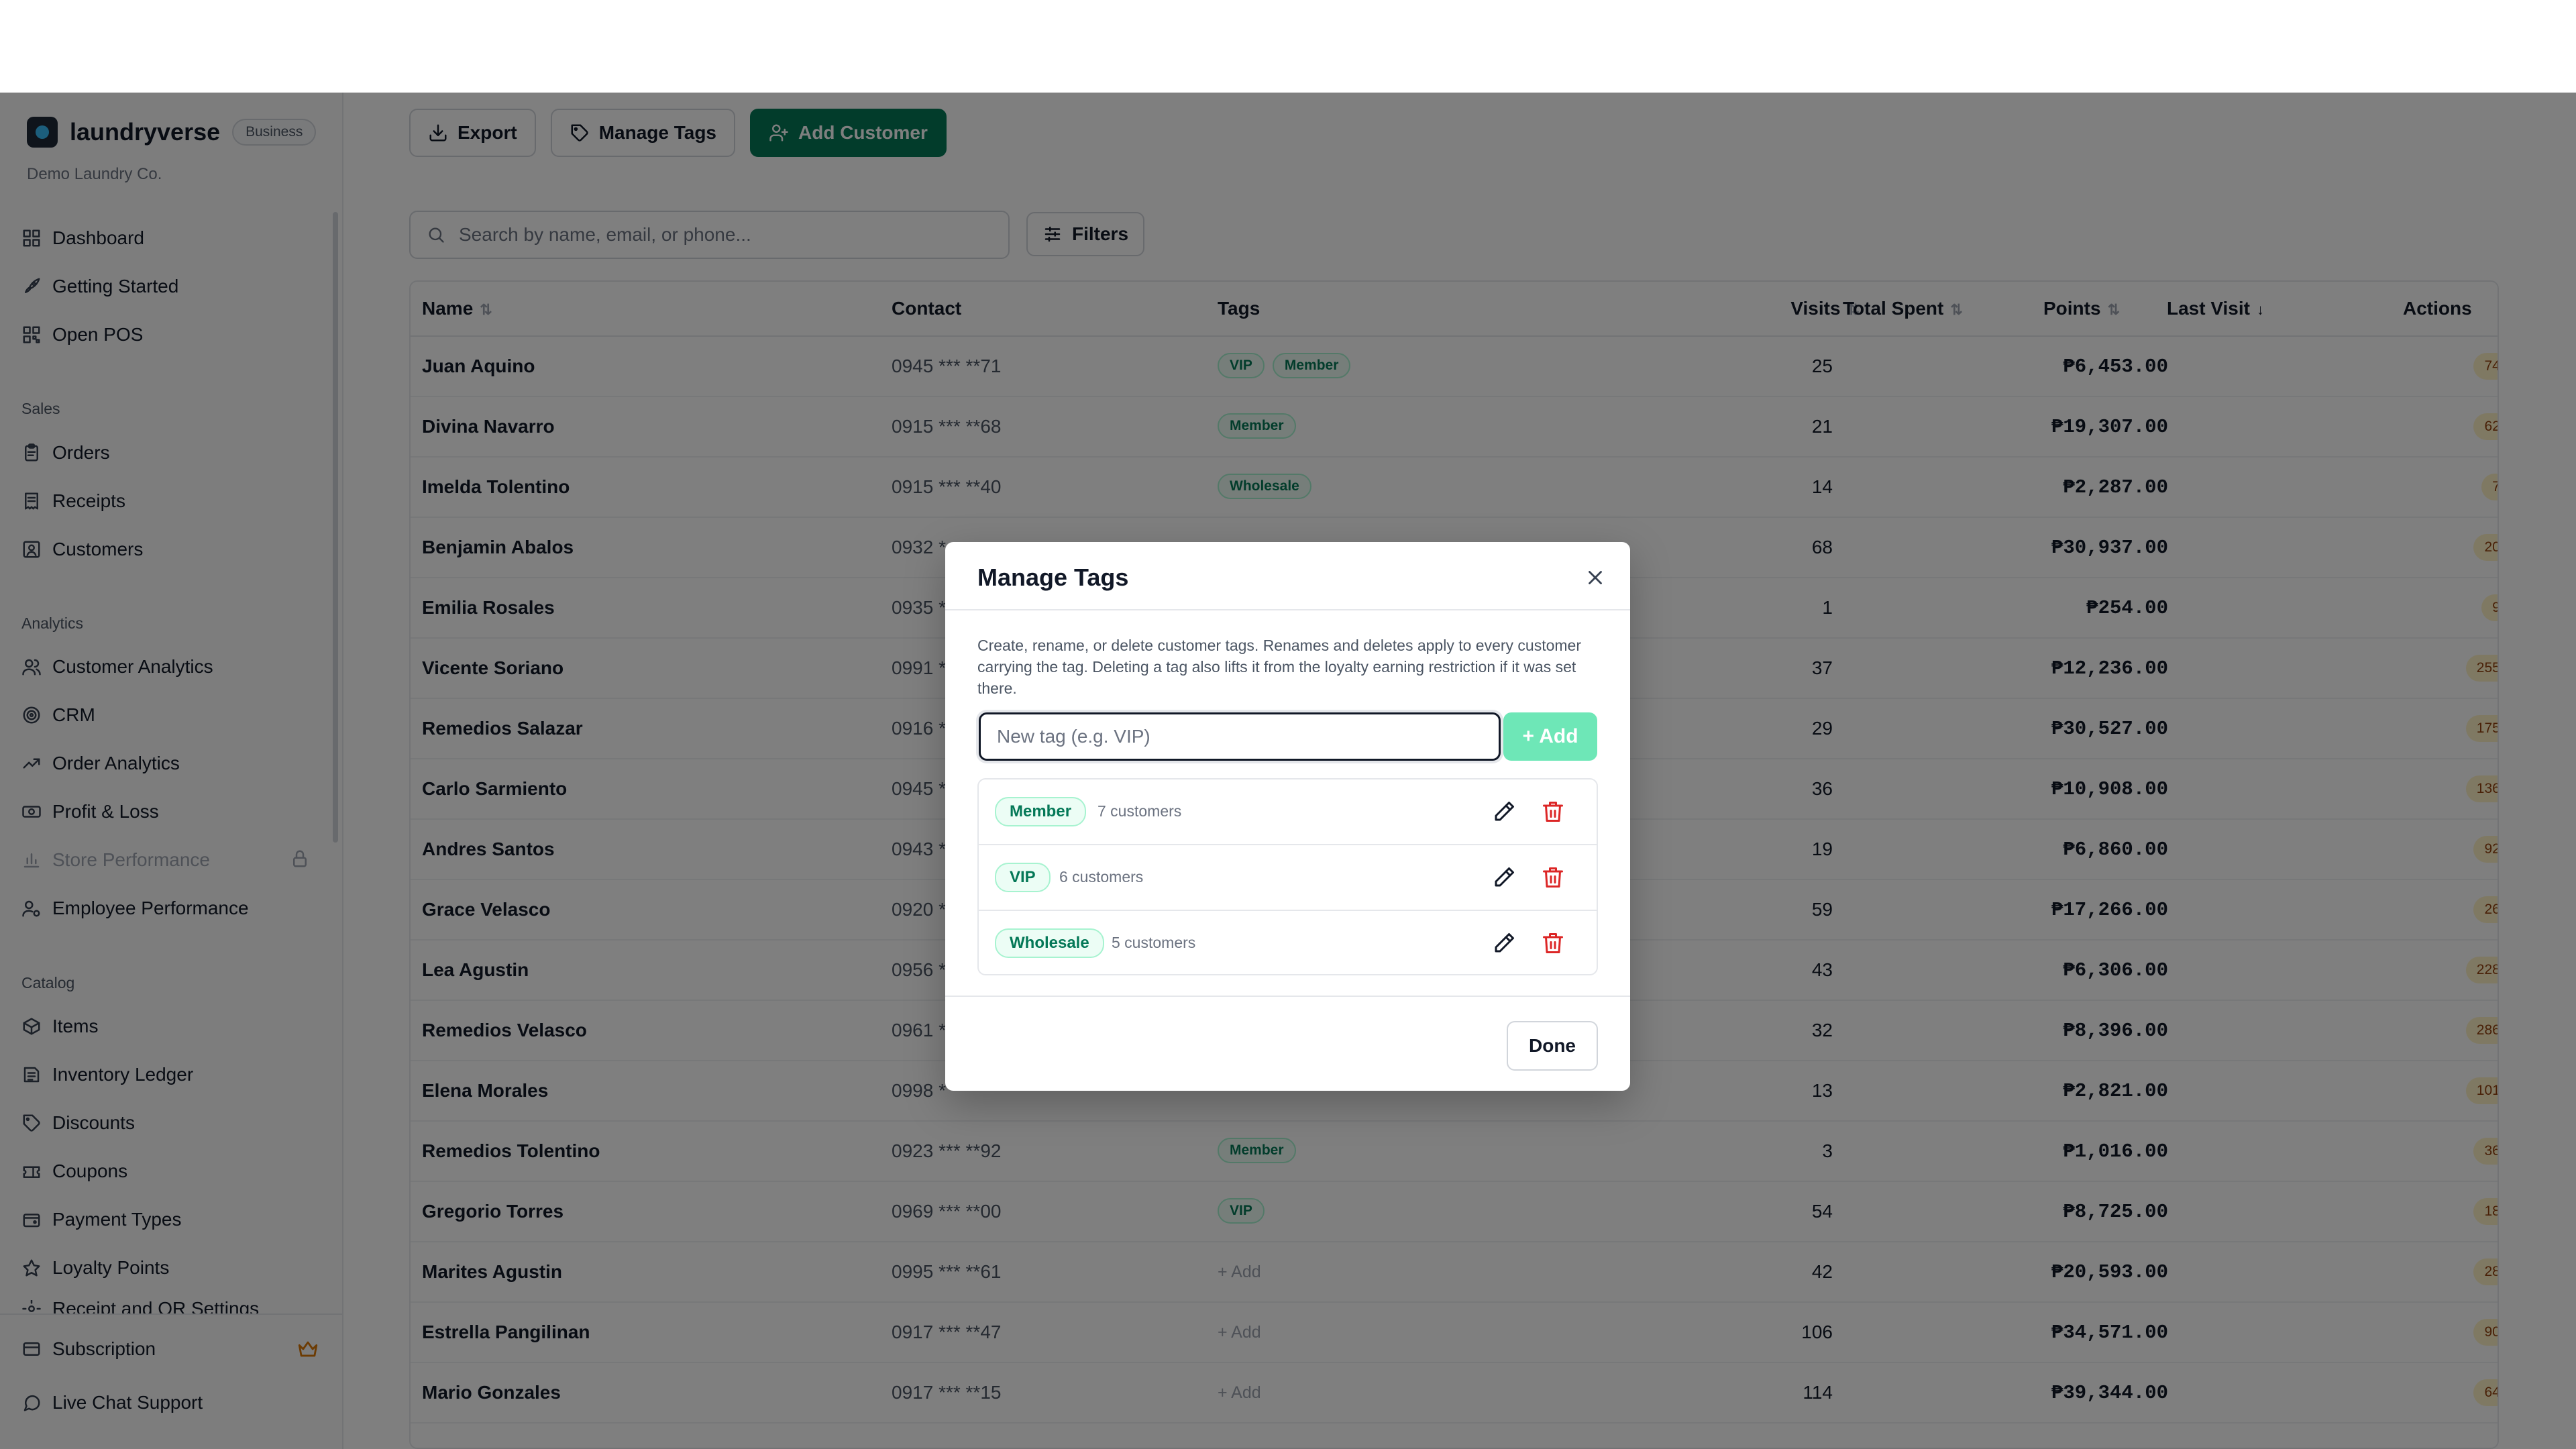  What do you see at coordinates (1288, 812) in the screenshot?
I see `tag-row: Member 7 customers` at bounding box center [1288, 812].